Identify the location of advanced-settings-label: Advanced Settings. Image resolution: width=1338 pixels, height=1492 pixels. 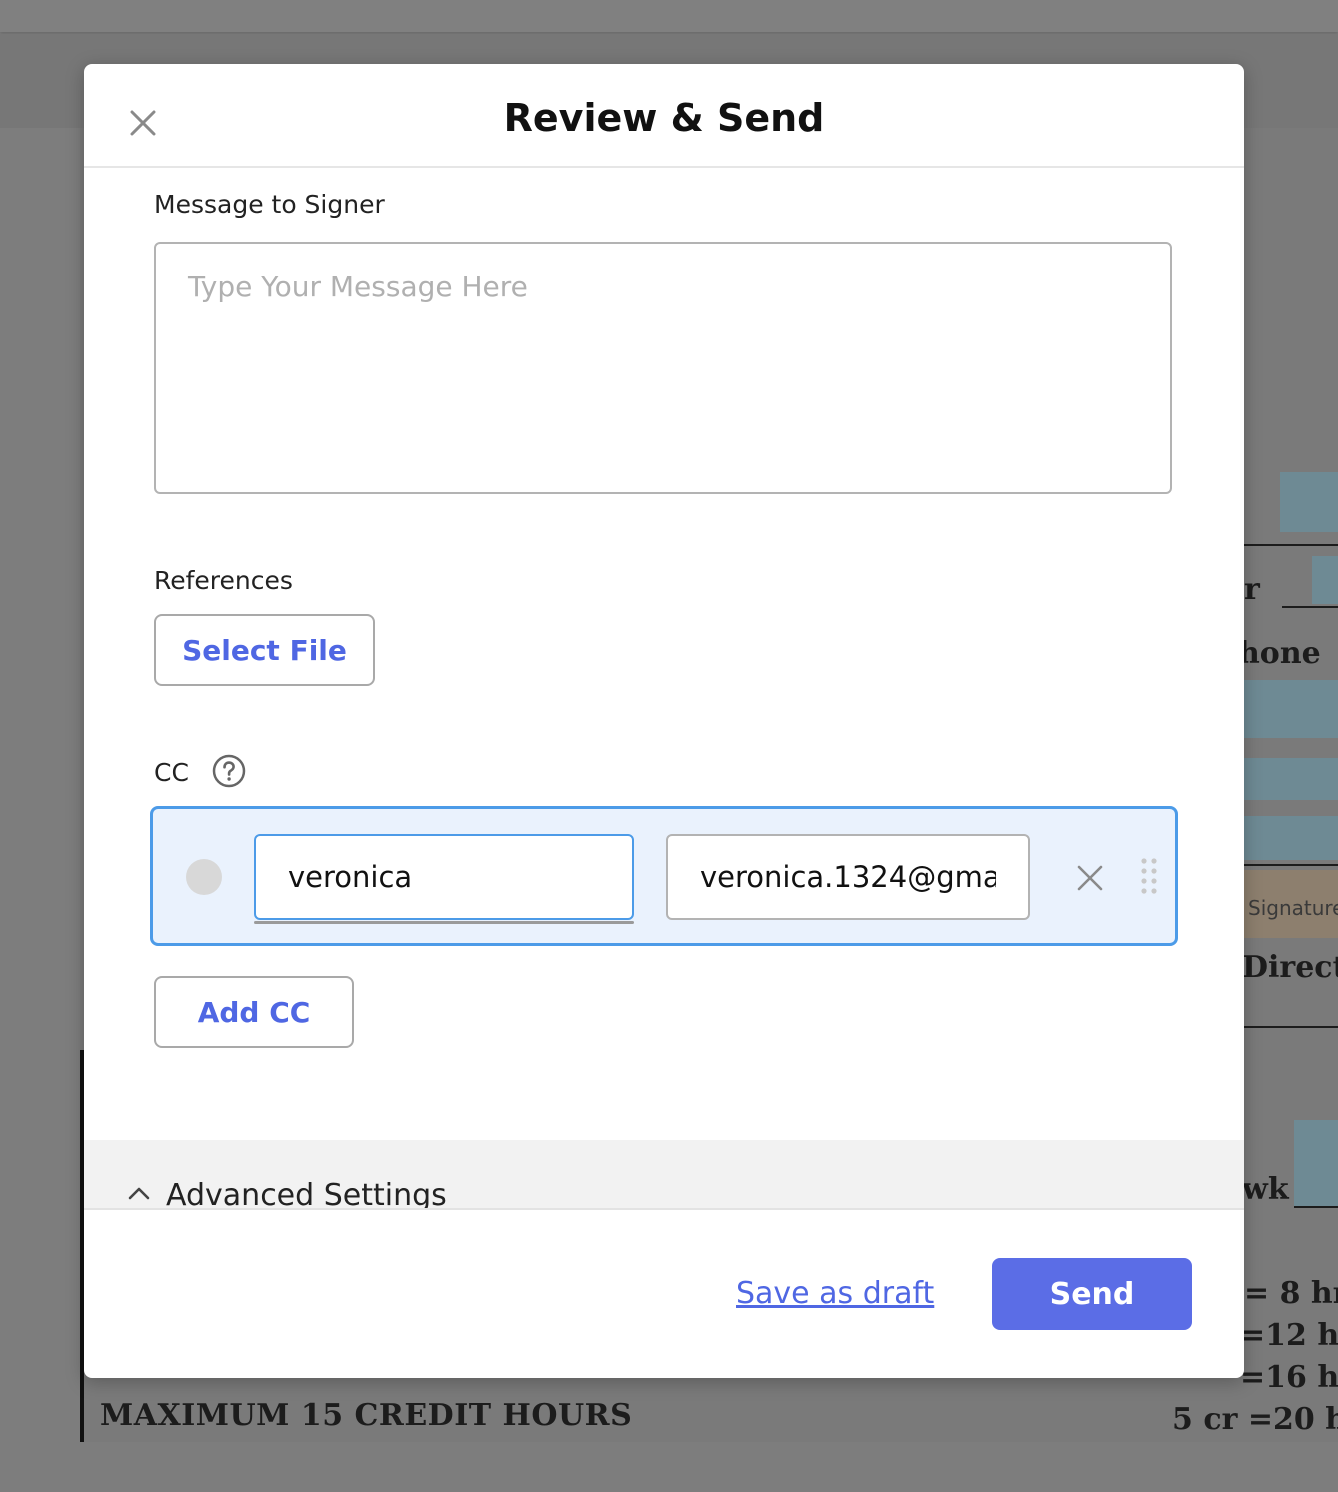
(306, 1194).